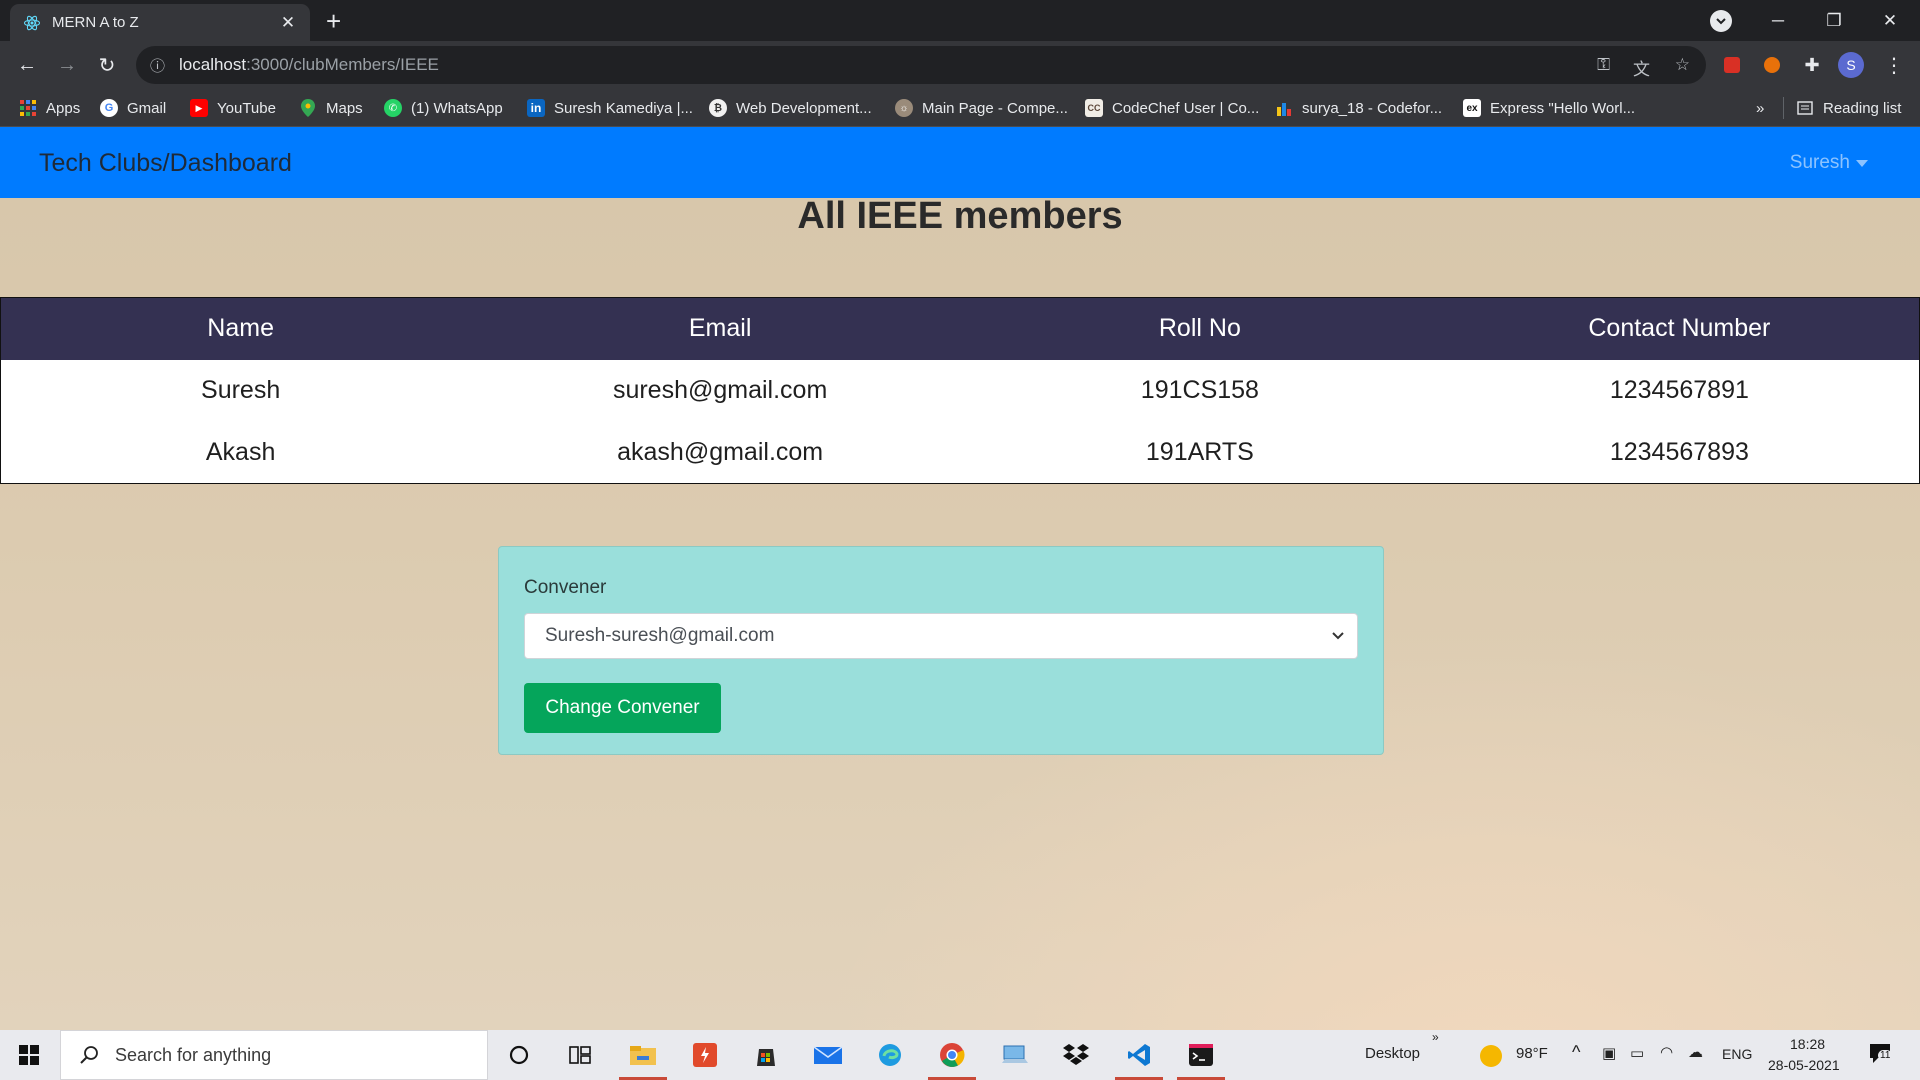 This screenshot has height=1080, width=1920. I want to click on bookmark-whatsapp: ✆ (1) WhatsApp, so click(443, 108).